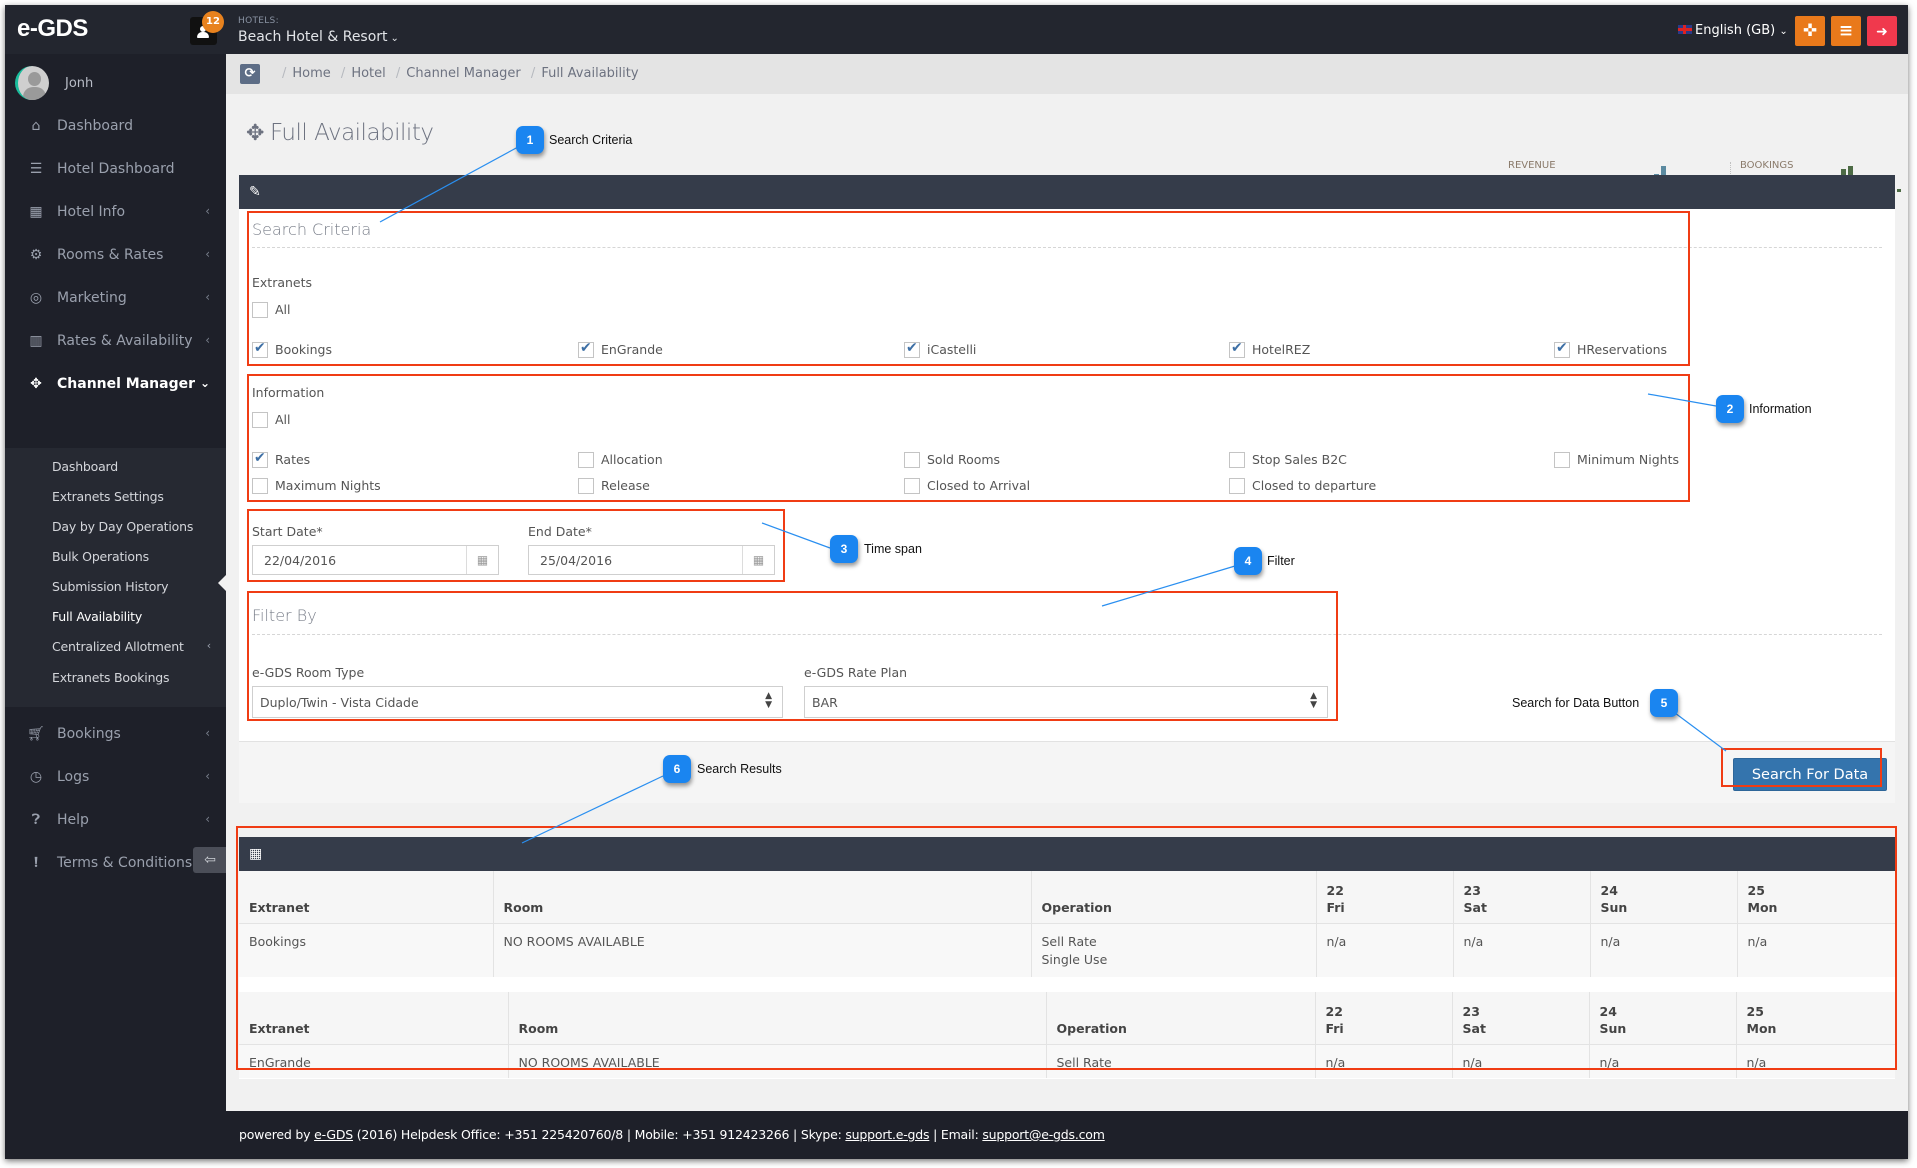  I want to click on information-label: Information, so click(288, 392).